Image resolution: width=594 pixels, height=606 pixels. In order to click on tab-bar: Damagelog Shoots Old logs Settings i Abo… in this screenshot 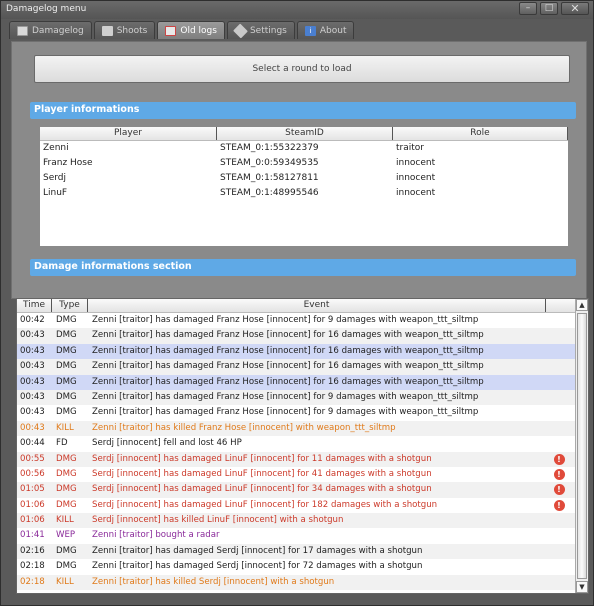, I will do `click(297, 29)`.